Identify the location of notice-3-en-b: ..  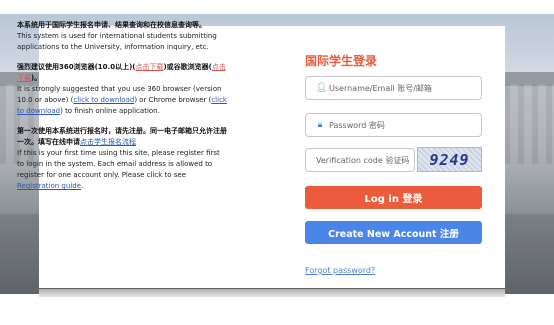
(82, 186).